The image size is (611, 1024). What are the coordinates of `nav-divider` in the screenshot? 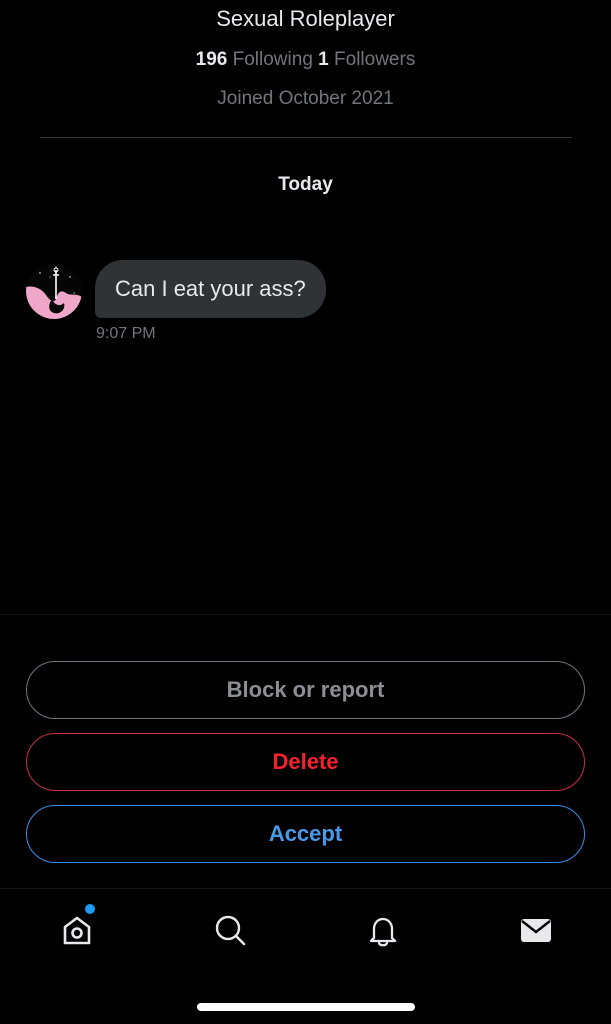 It's located at (305, 888).